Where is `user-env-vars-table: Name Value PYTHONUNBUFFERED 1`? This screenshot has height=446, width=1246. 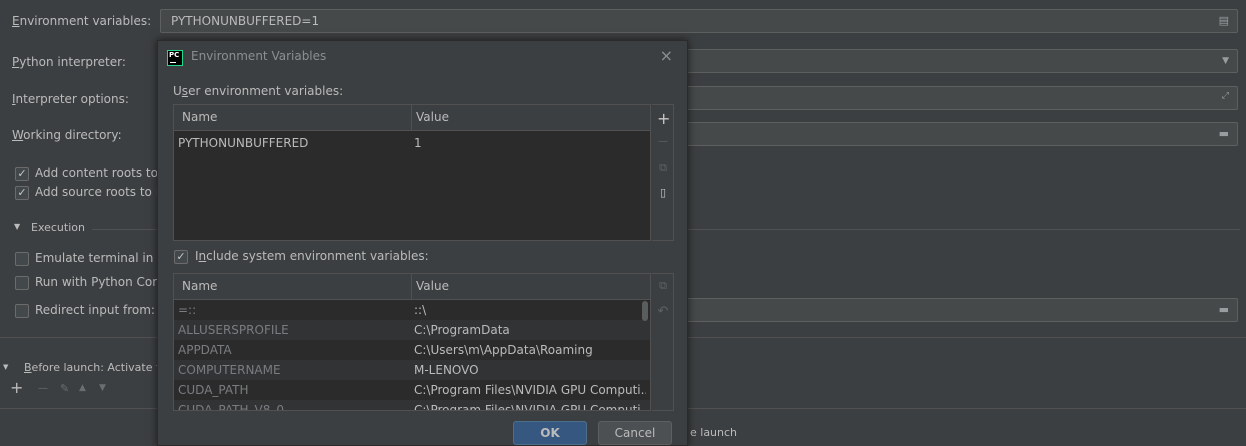
user-env-vars-table: Name Value PYTHONUNBUFFERED 1 is located at coordinates (412, 172).